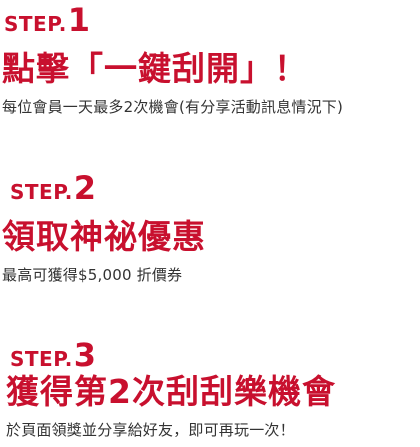 Image resolution: width=420 pixels, height=447 pixels. I want to click on step-1-description: 每位會員一天最多2次機會(有分享活動訊息情況下), so click(173, 107).